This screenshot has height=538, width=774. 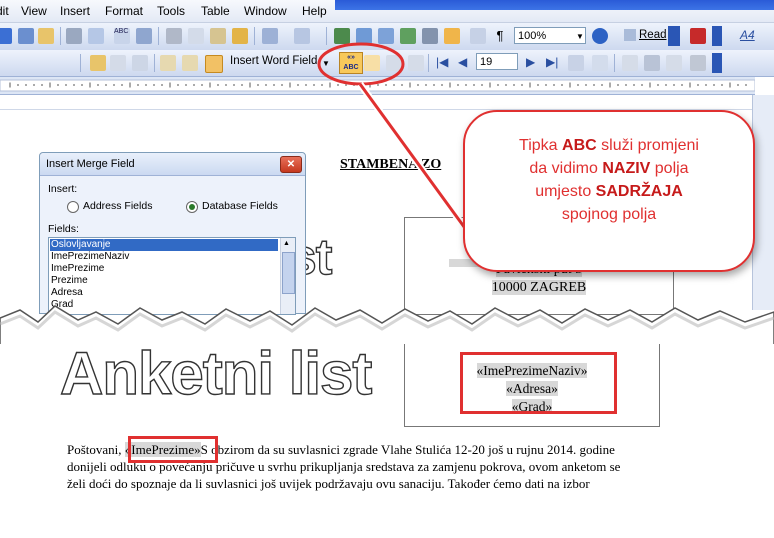 What do you see at coordinates (415, 159) in the screenshot?
I see `arrow-line` at bounding box center [415, 159].